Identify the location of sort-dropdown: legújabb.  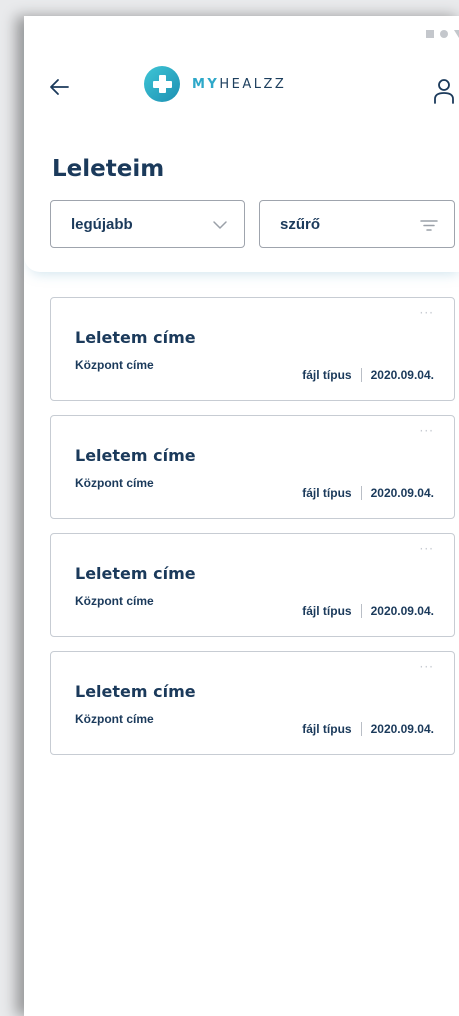
(147, 224).